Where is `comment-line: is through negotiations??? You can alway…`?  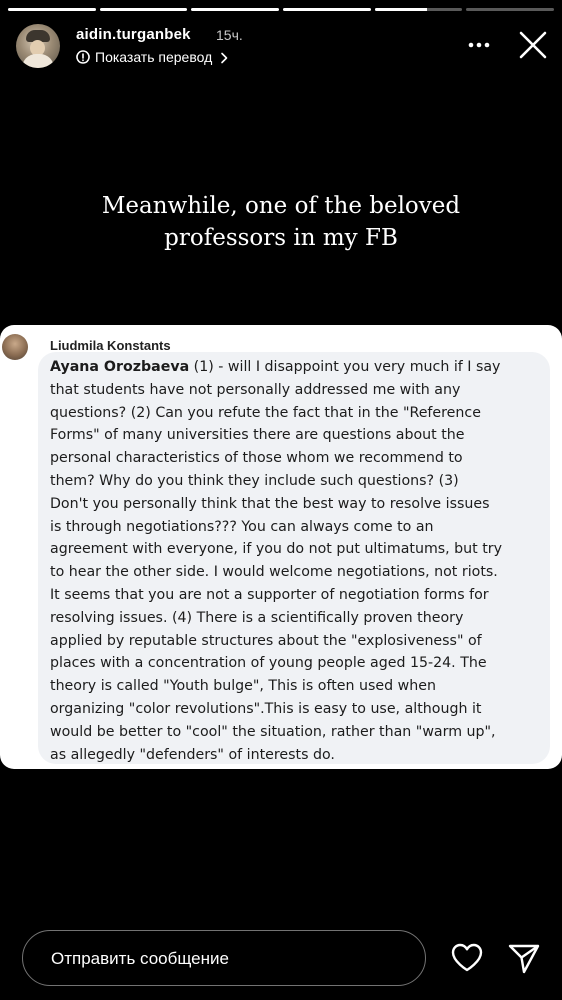
comment-line: is through negotiations??? You can alway… is located at coordinates (242, 526).